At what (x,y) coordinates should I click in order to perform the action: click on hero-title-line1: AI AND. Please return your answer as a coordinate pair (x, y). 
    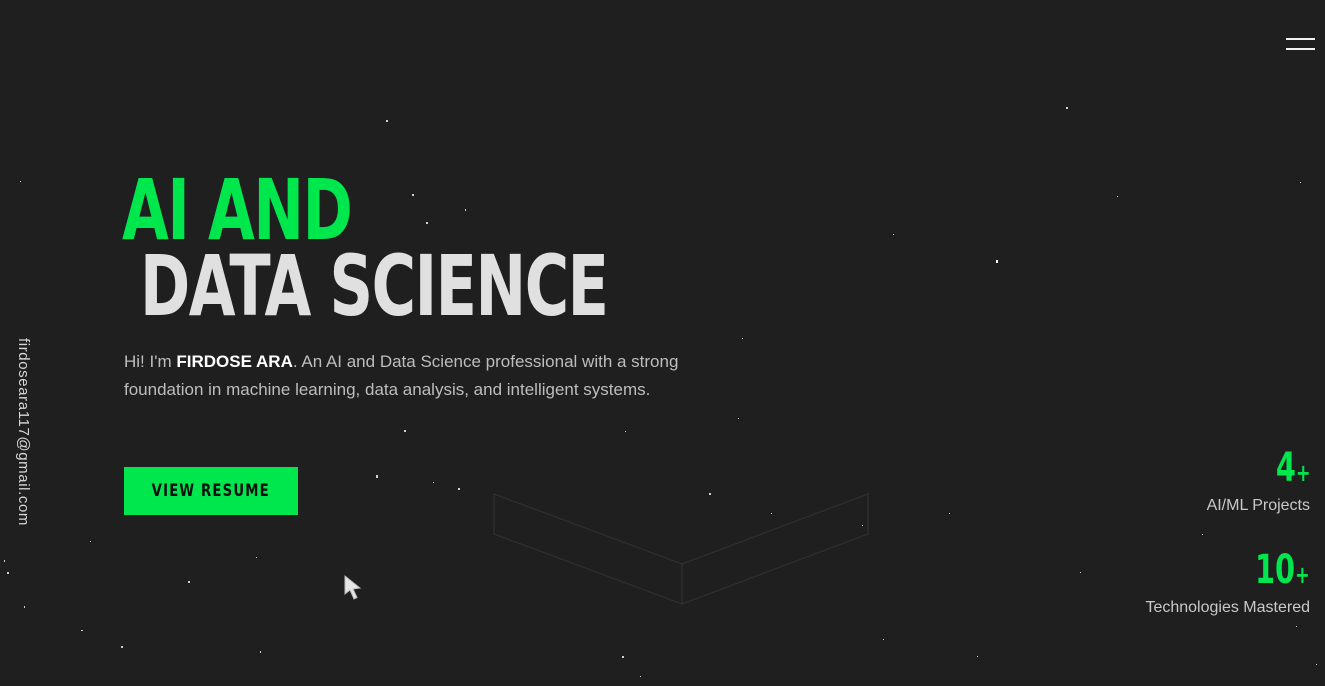
    Looking at the image, I should click on (237, 210).